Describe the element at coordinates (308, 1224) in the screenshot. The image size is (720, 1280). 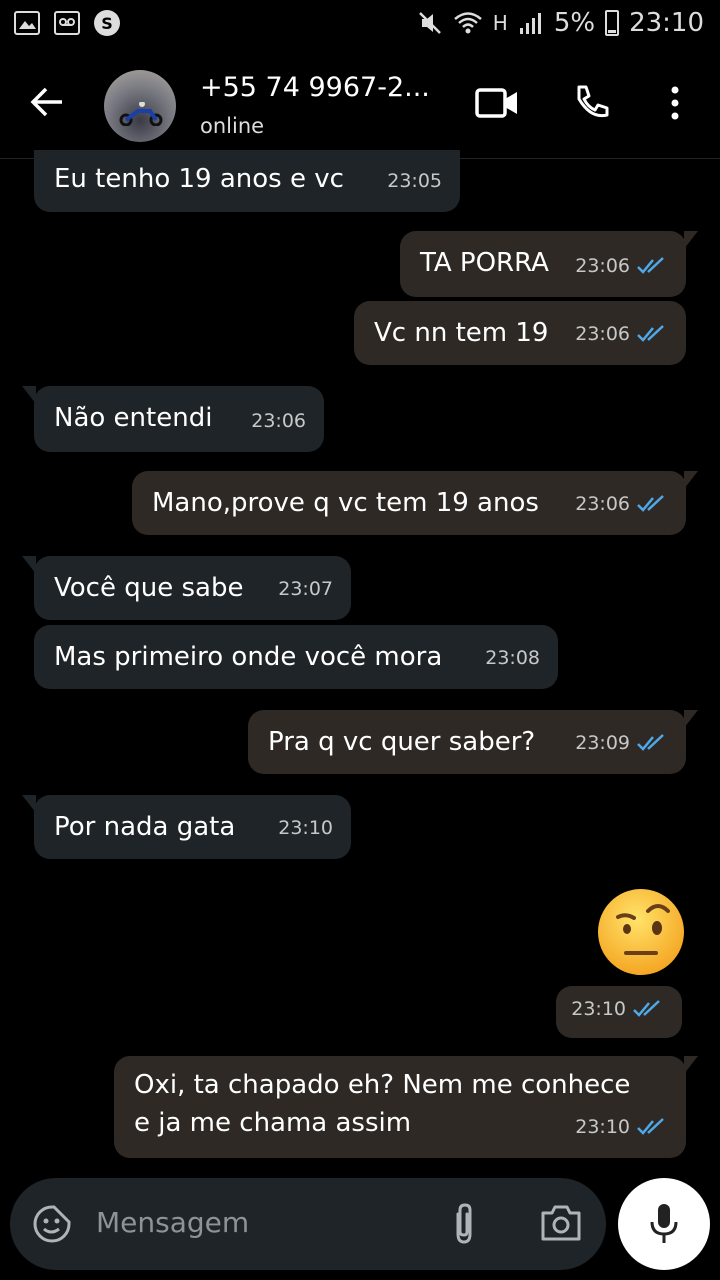
I see `message-input-bar: Mensagem` at that location.